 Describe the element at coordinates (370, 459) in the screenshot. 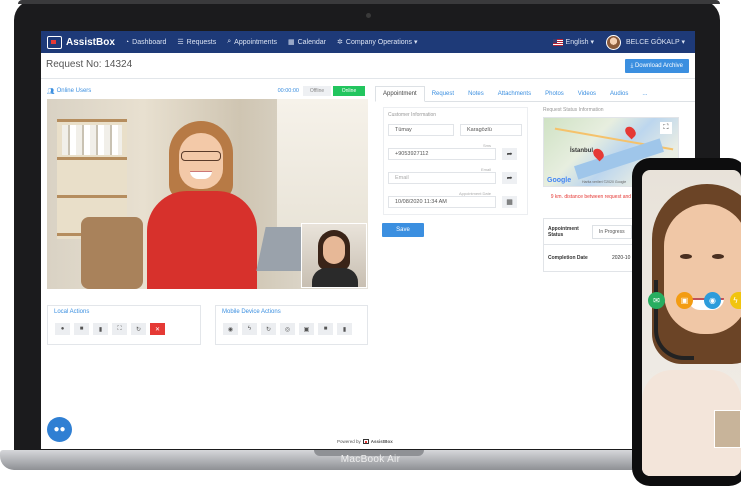

I see `device-label: MacBook Air` at that location.